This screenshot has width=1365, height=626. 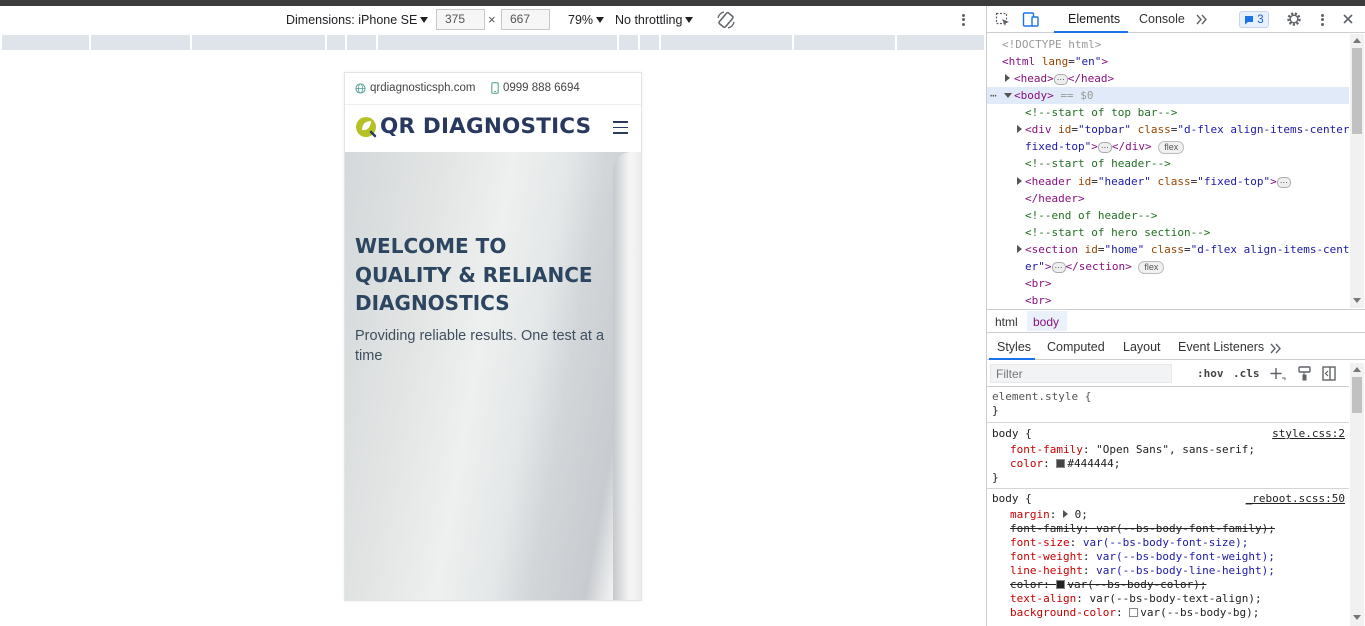 I want to click on breadcrumb-html: html, so click(x=1006, y=322).